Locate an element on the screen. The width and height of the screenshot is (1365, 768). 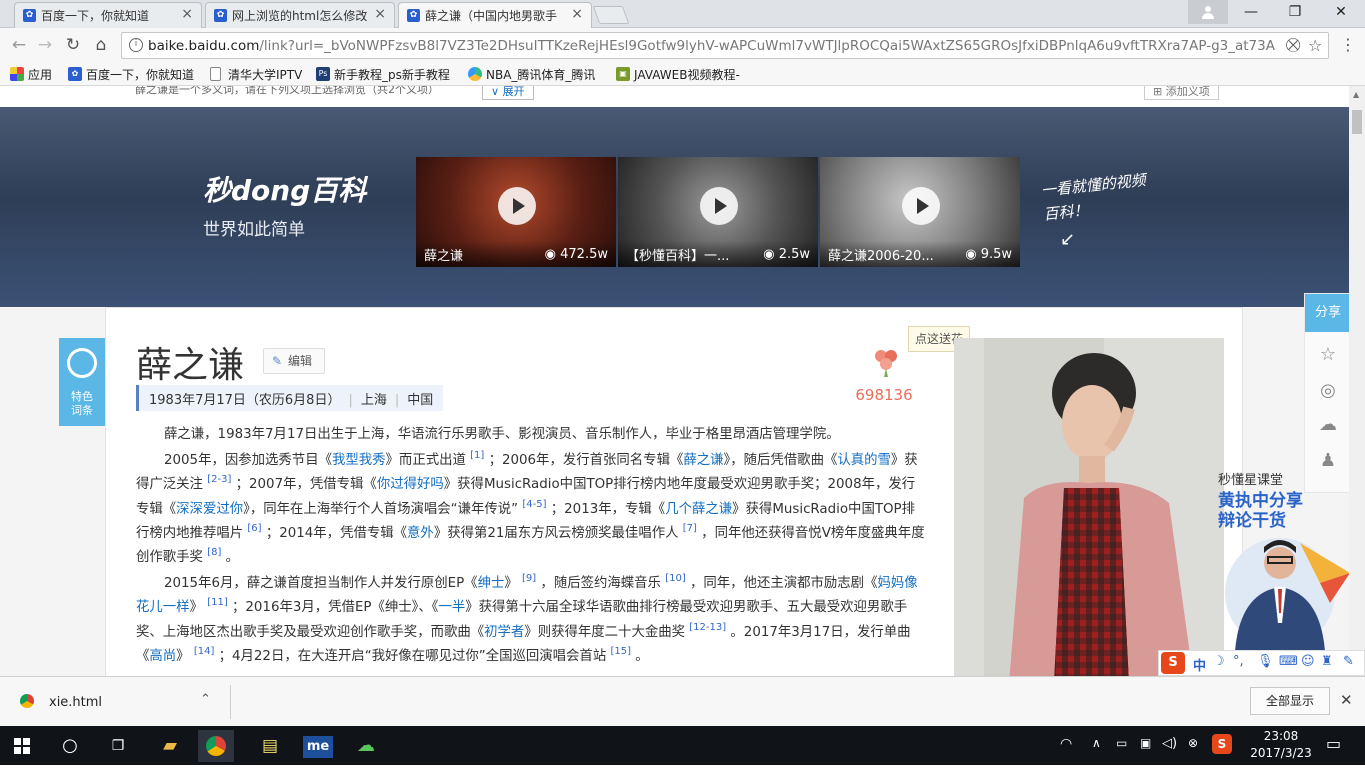
ime-mode: 中 is located at coordinates (1199, 664).